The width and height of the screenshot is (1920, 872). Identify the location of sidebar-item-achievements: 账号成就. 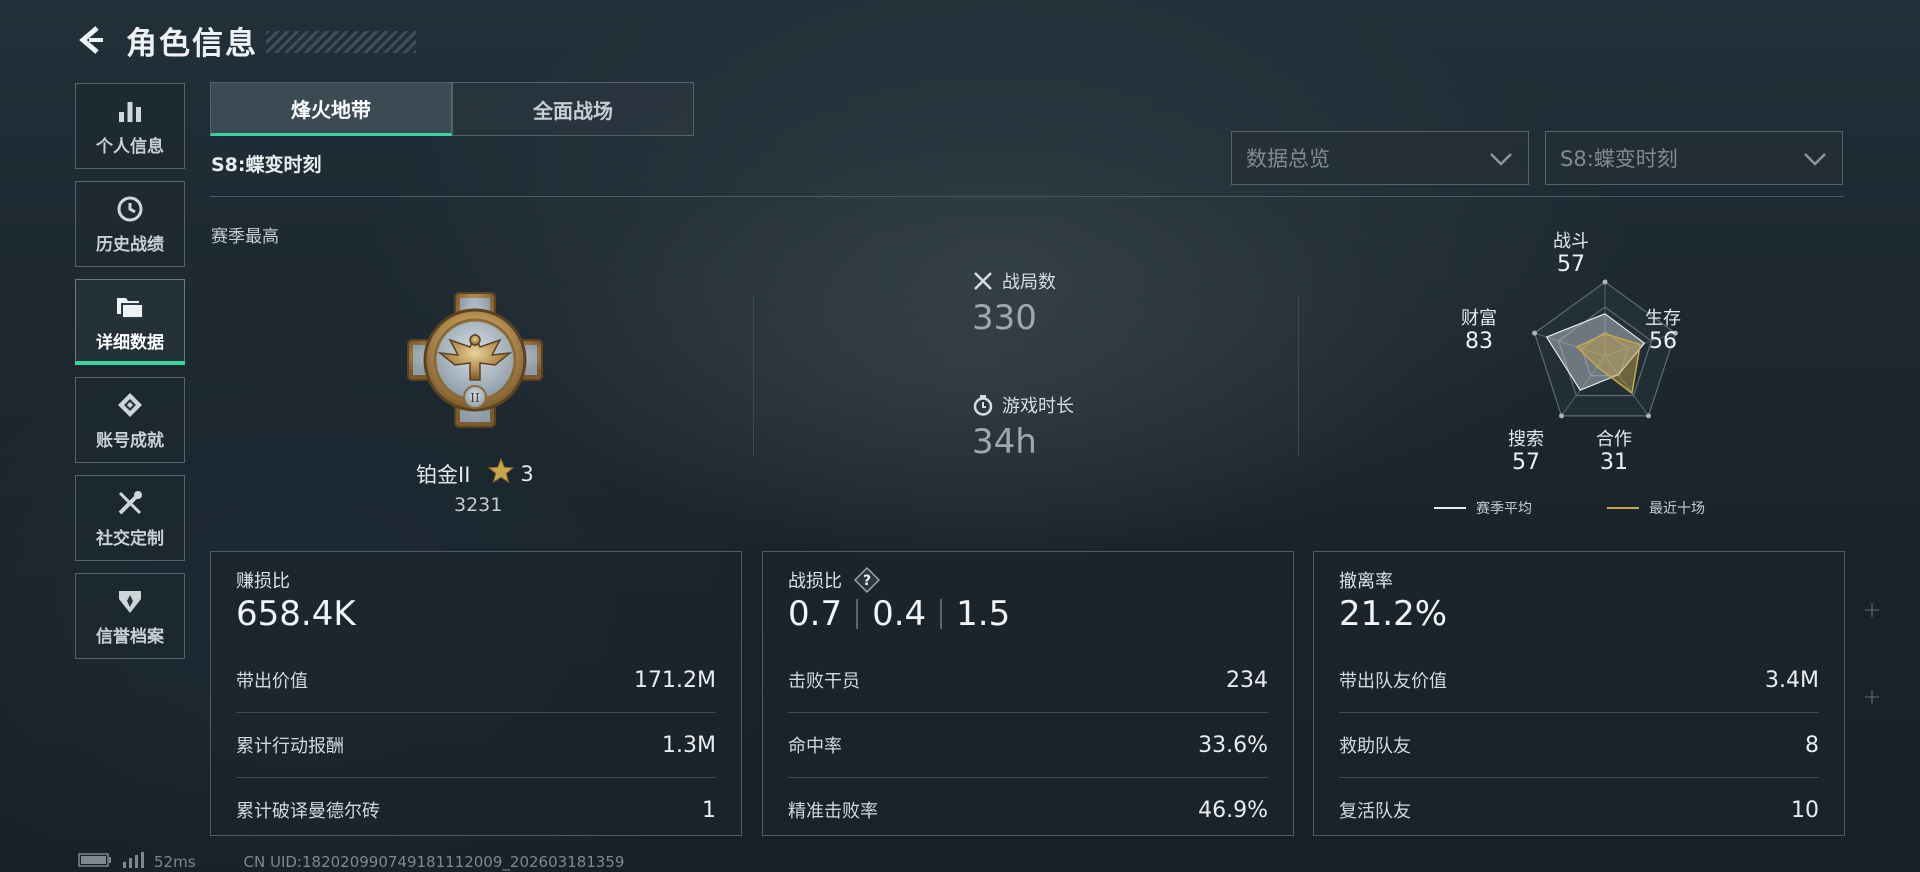
(130, 420).